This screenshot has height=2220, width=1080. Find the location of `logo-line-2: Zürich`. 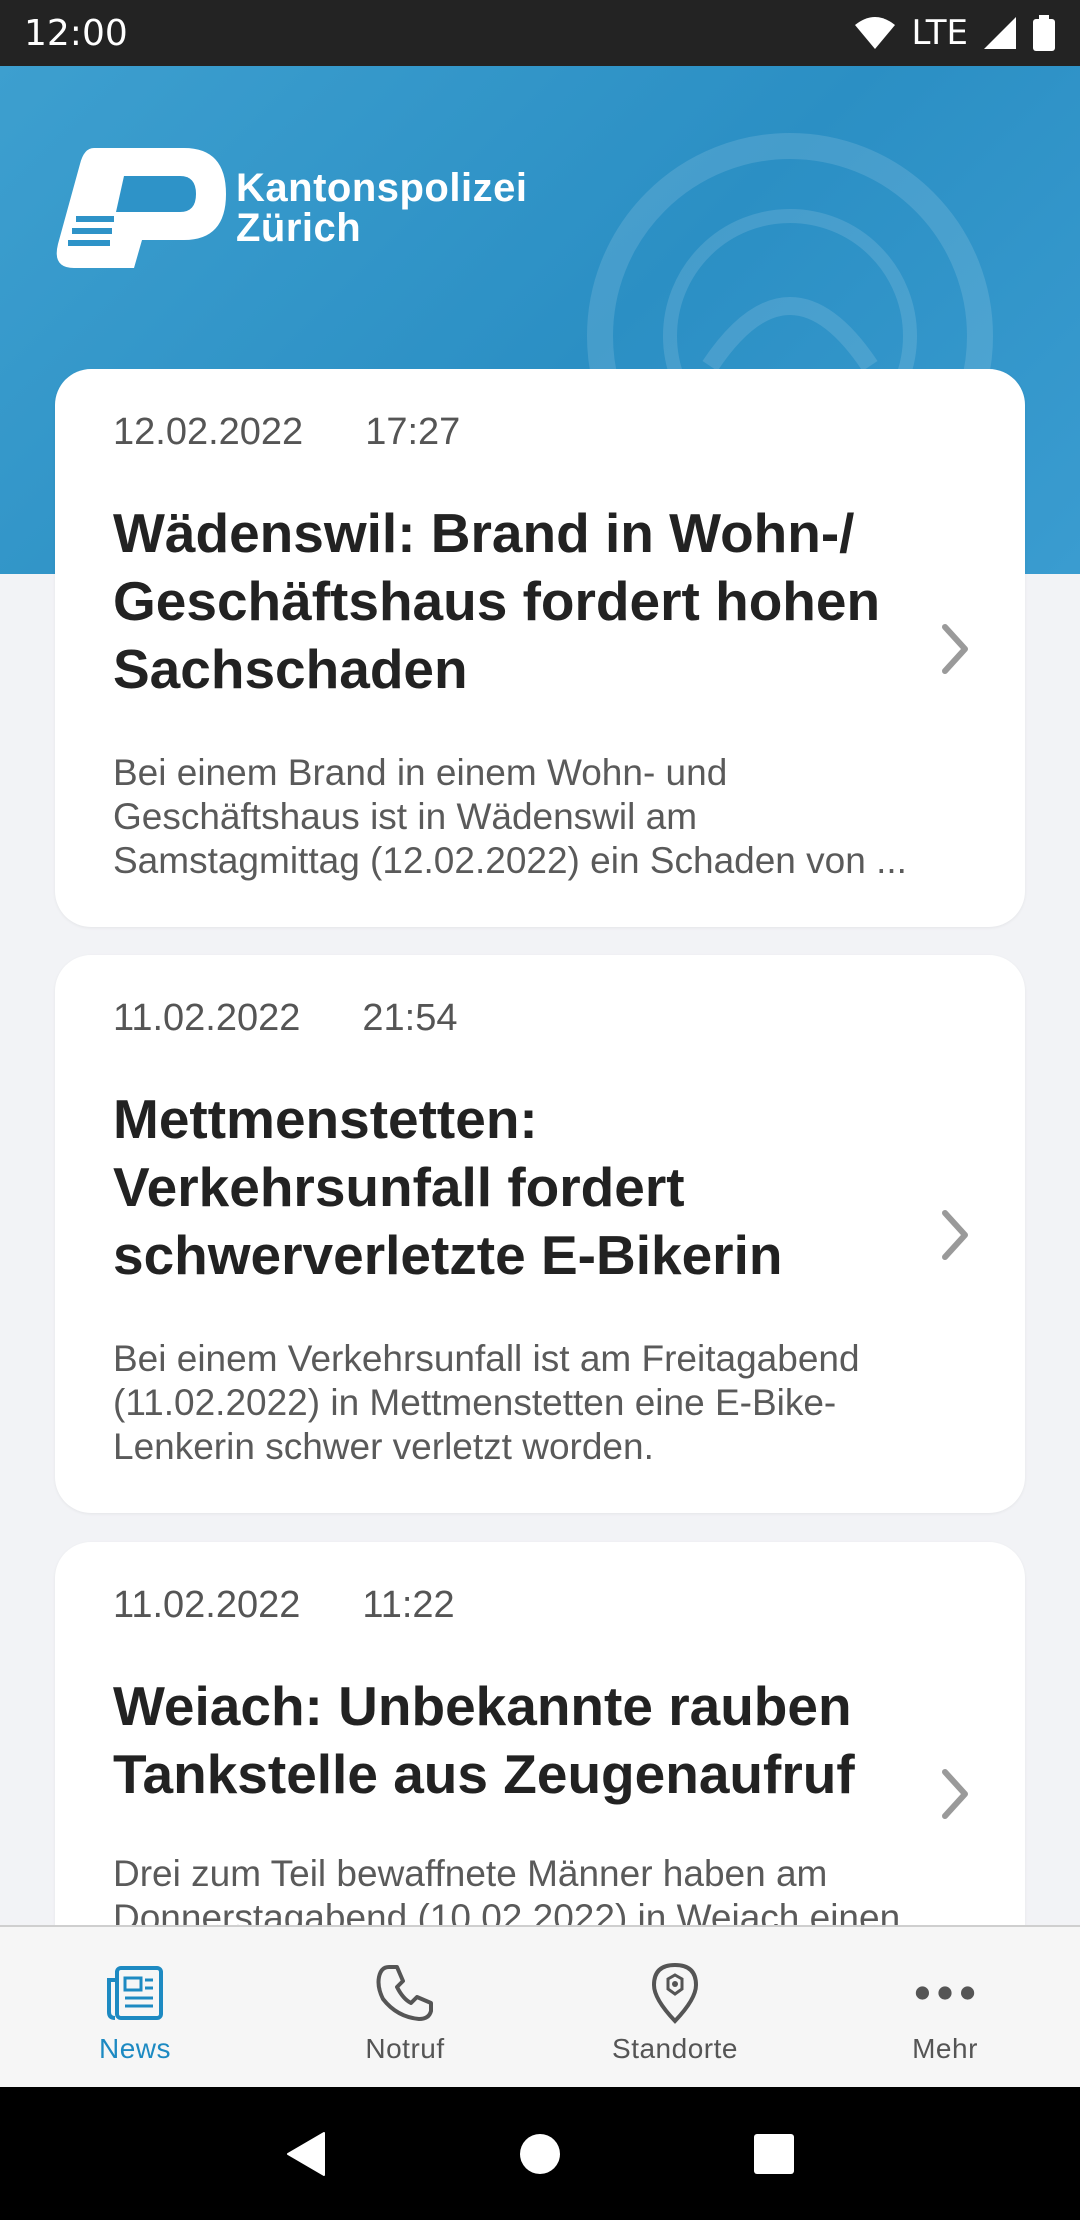

logo-line-2: Zürich is located at coordinates (299, 228).